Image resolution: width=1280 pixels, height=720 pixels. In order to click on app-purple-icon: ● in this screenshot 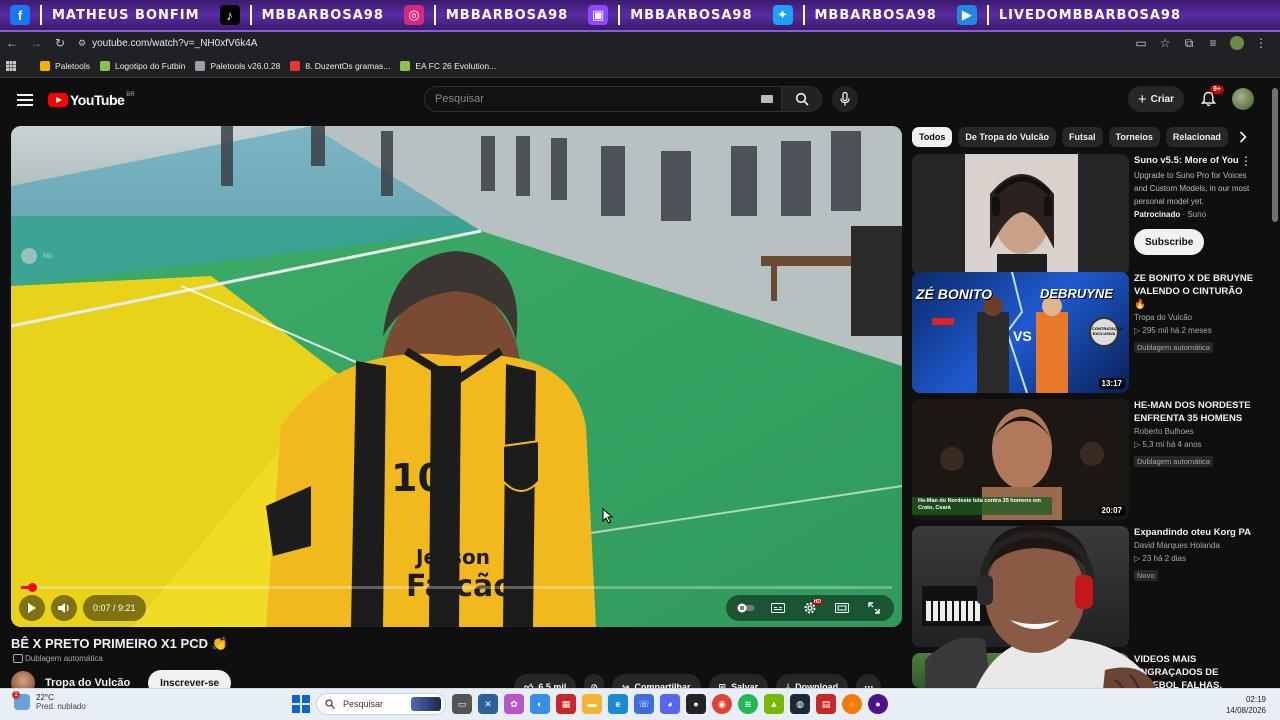, I will do `click(878, 704)`.